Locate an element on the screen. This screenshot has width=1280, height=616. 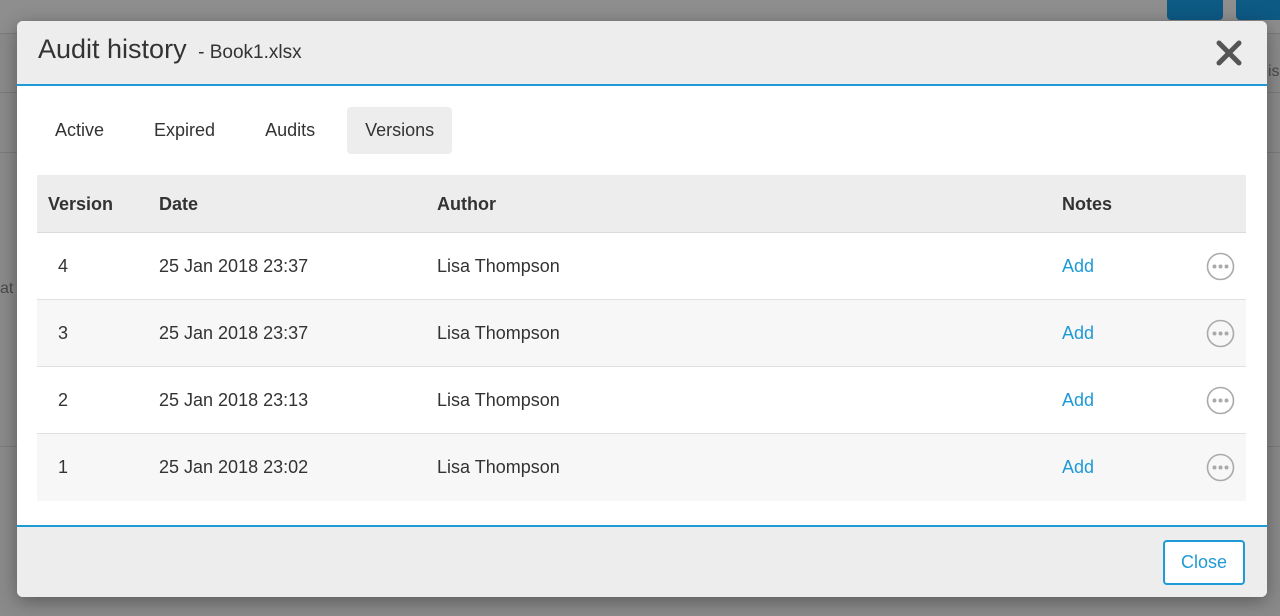
audit-tabs: Active Expired Audits Versions is located at coordinates (251, 130).